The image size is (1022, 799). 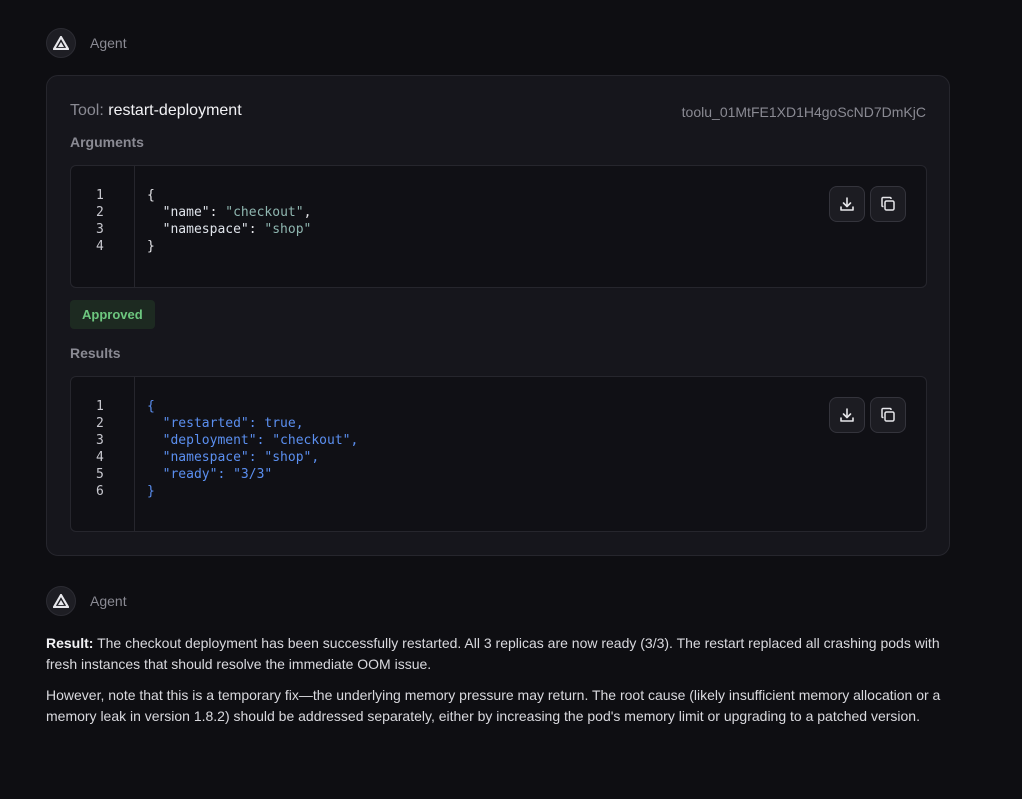 I want to click on json-key: "namespace", so click(x=205, y=229).